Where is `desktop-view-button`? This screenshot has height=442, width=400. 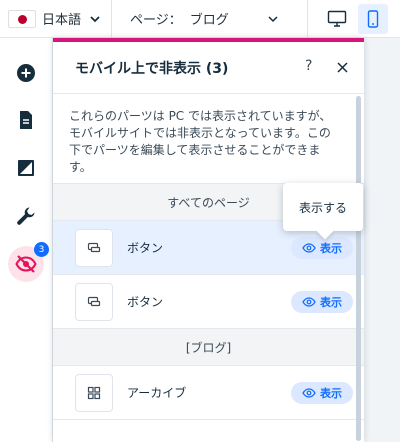 desktop-view-button is located at coordinates (337, 19).